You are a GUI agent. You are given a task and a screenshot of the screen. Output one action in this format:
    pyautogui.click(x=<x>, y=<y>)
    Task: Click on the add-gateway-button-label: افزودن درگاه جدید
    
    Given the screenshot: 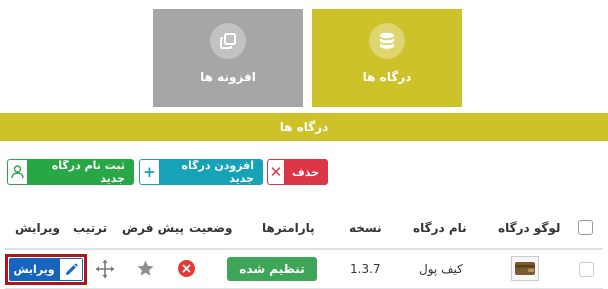 What is the action you would take?
    pyautogui.click(x=217, y=172)
    